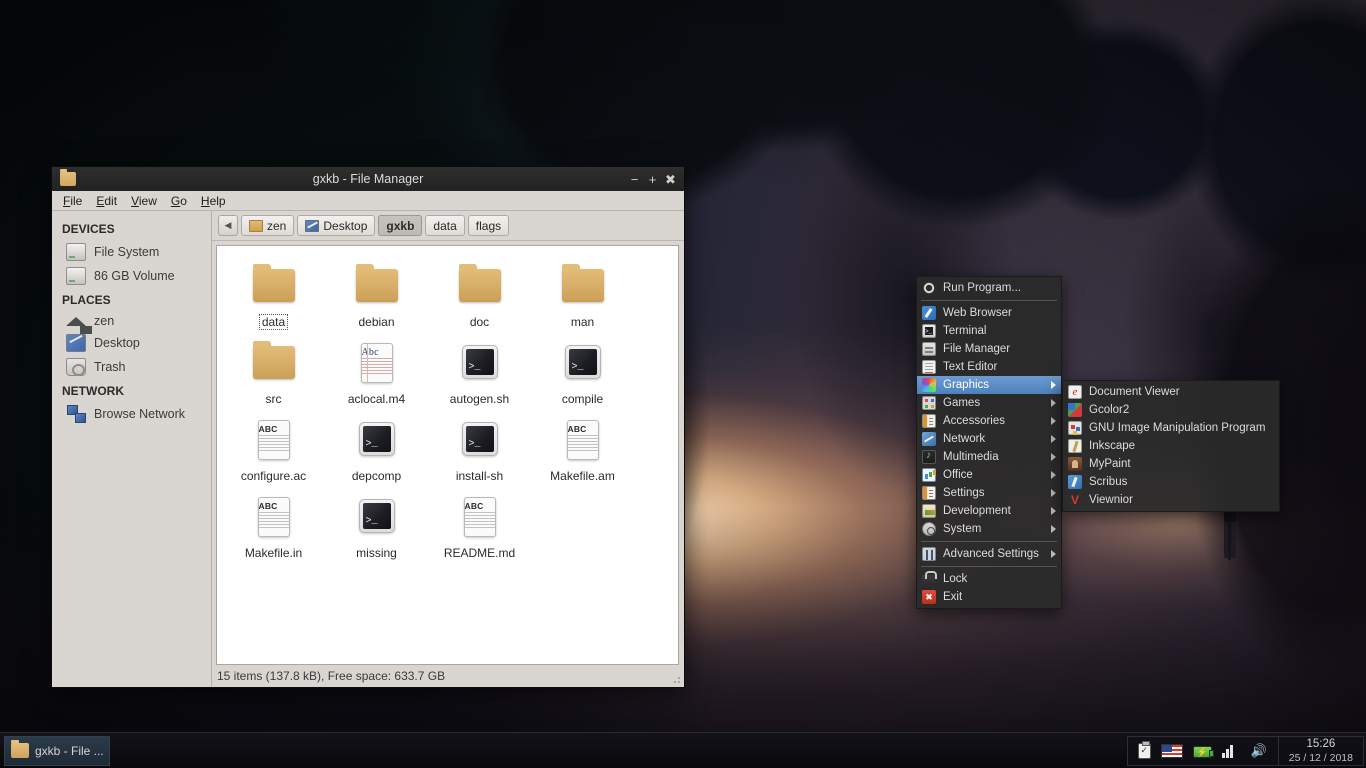  What do you see at coordinates (1108, 482) in the screenshot?
I see `submenu-item-label: Scribus` at bounding box center [1108, 482].